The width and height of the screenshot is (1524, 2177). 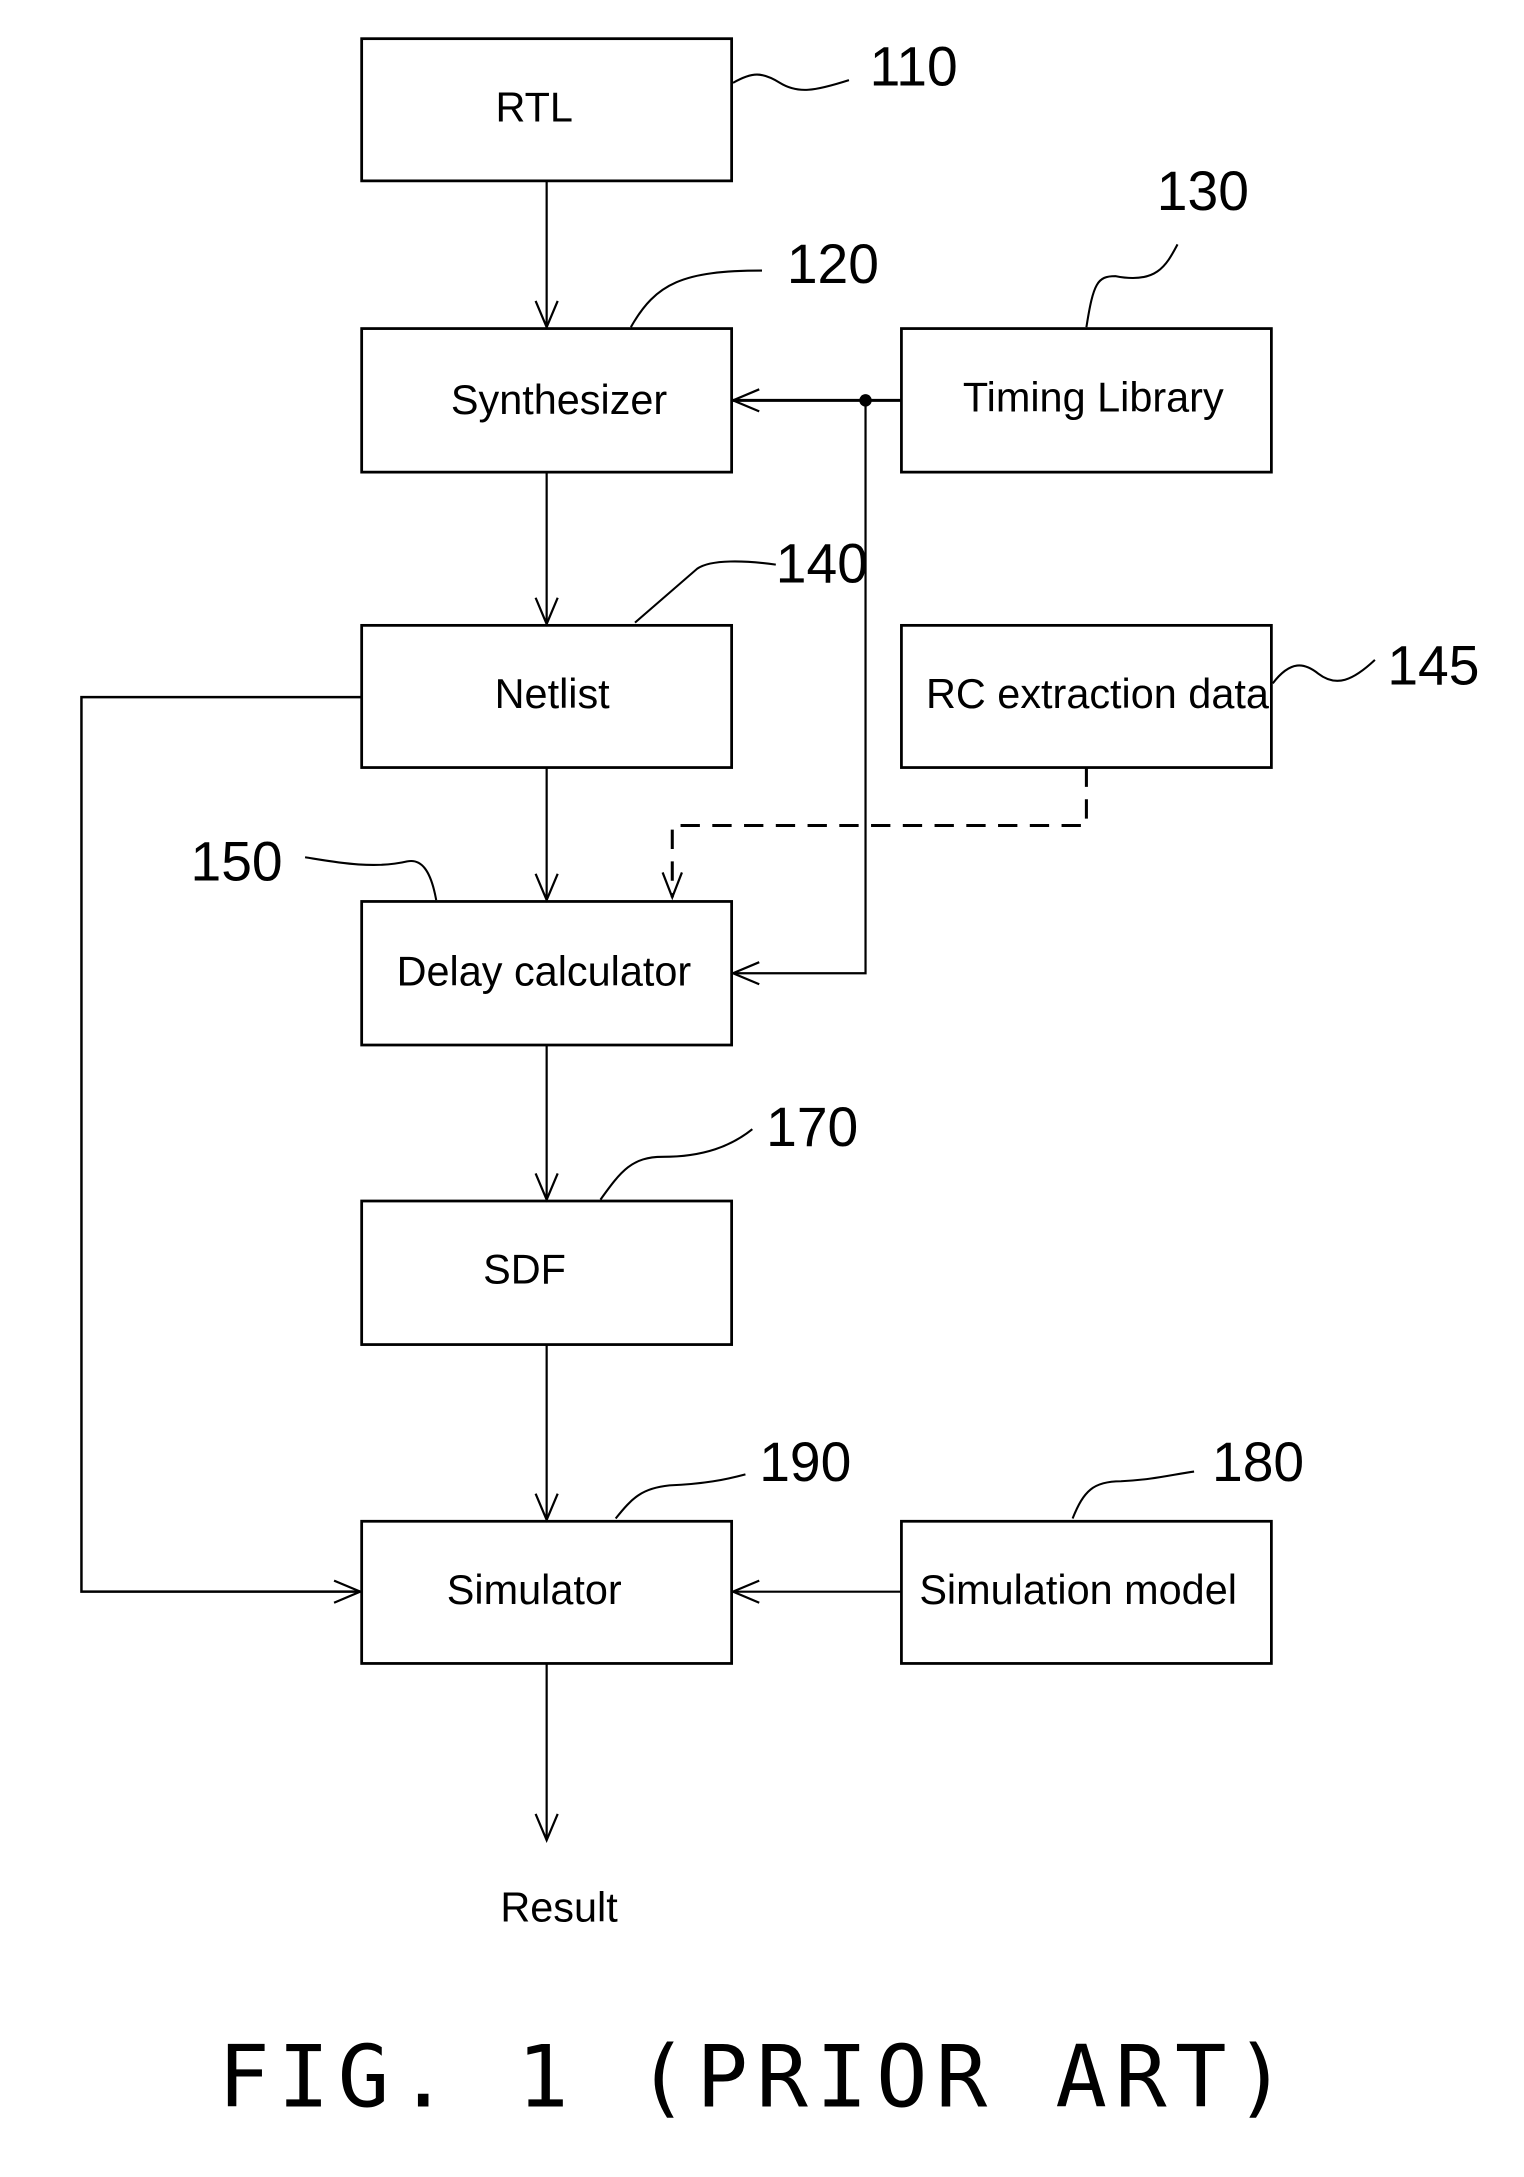 What do you see at coordinates (1093, 397) in the screenshot?
I see `block-timing-library-label: Timing Library` at bounding box center [1093, 397].